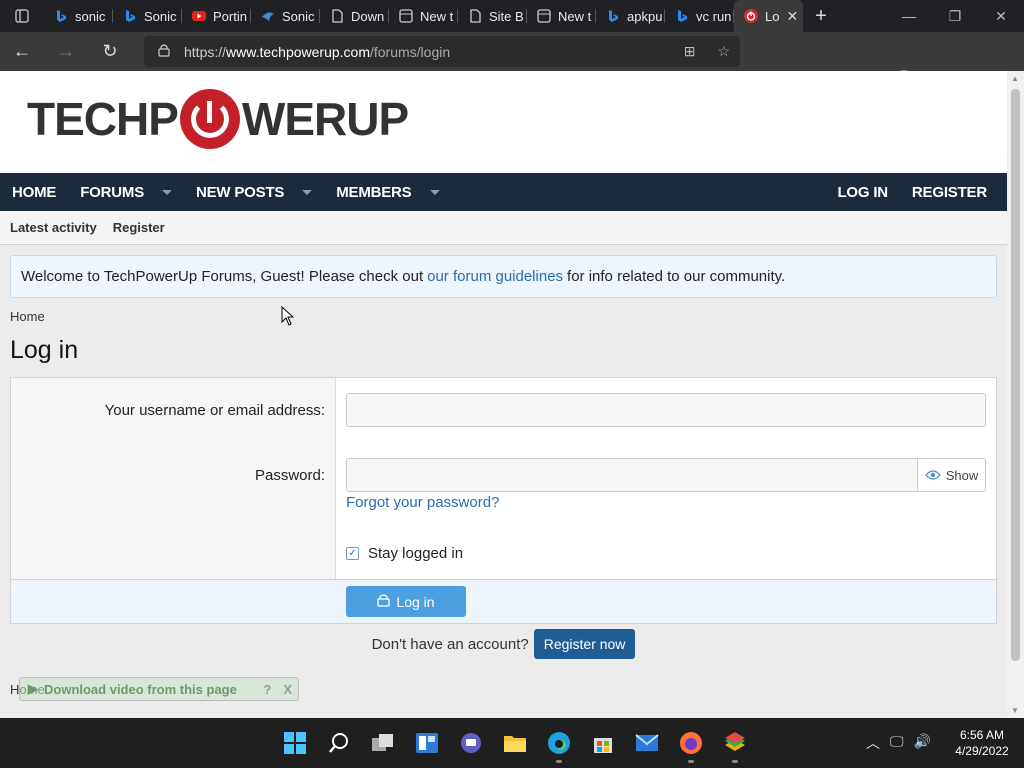  What do you see at coordinates (559, 745) in the screenshot?
I see `edge-icon` at bounding box center [559, 745].